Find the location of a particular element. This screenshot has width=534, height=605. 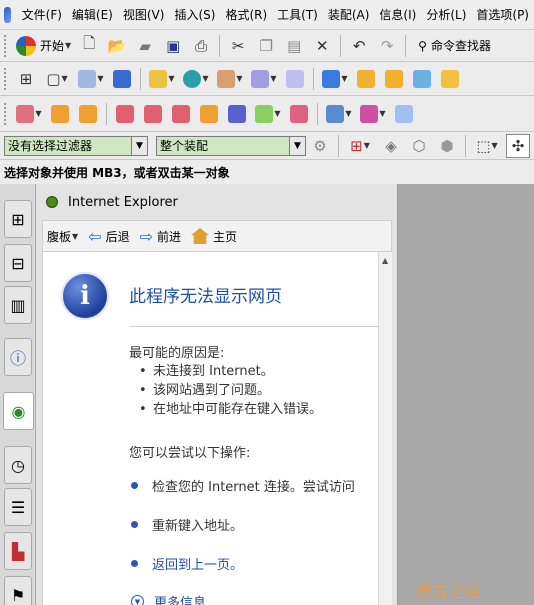

web-browser-tab: ◉ is located at coordinates (18, 411).